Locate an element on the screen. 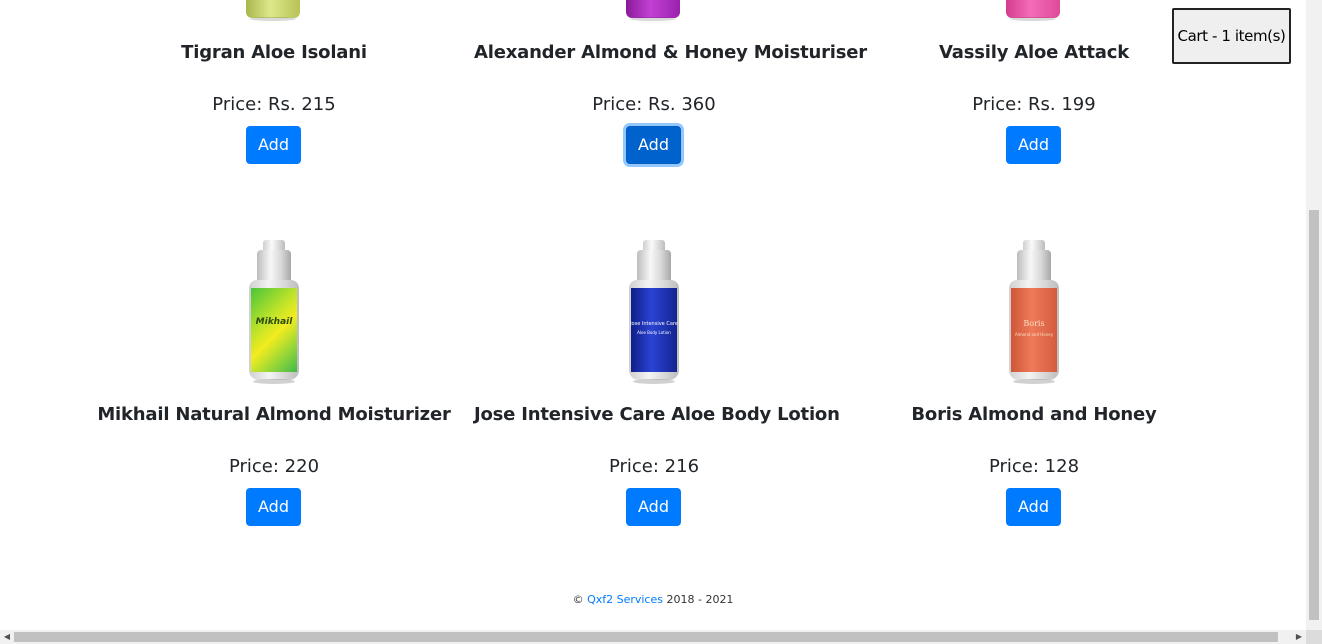  product-name: Alexander Almond & Honey Moisturiser is located at coordinates (670, 52).